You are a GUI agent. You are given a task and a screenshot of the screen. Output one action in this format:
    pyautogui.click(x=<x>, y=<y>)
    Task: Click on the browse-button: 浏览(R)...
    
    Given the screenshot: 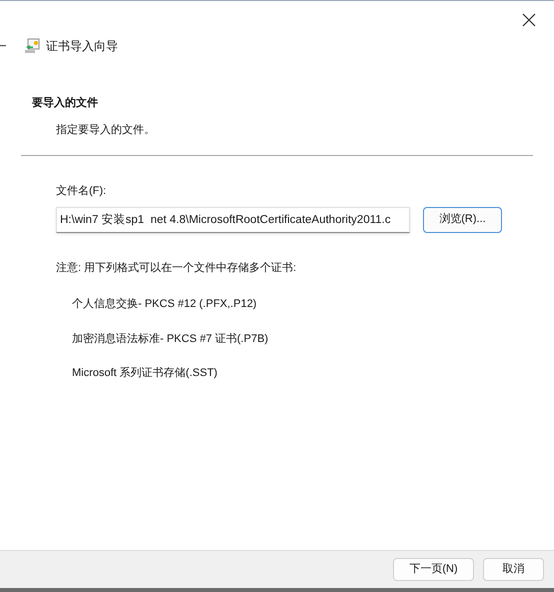 What is the action you would take?
    pyautogui.click(x=462, y=219)
    